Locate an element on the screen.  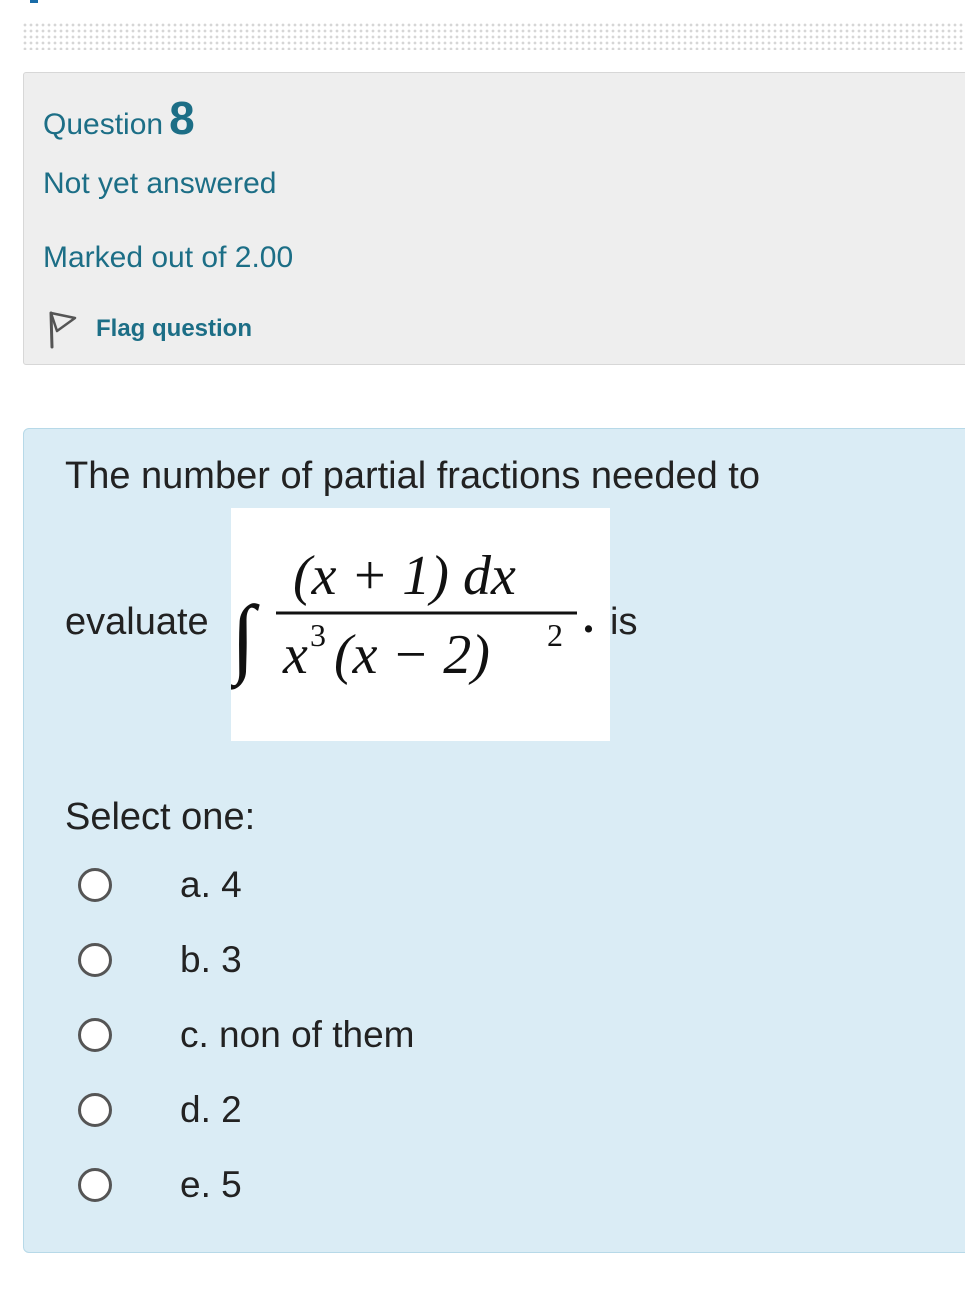
option-label: b. 3 is located at coordinates (211, 959).